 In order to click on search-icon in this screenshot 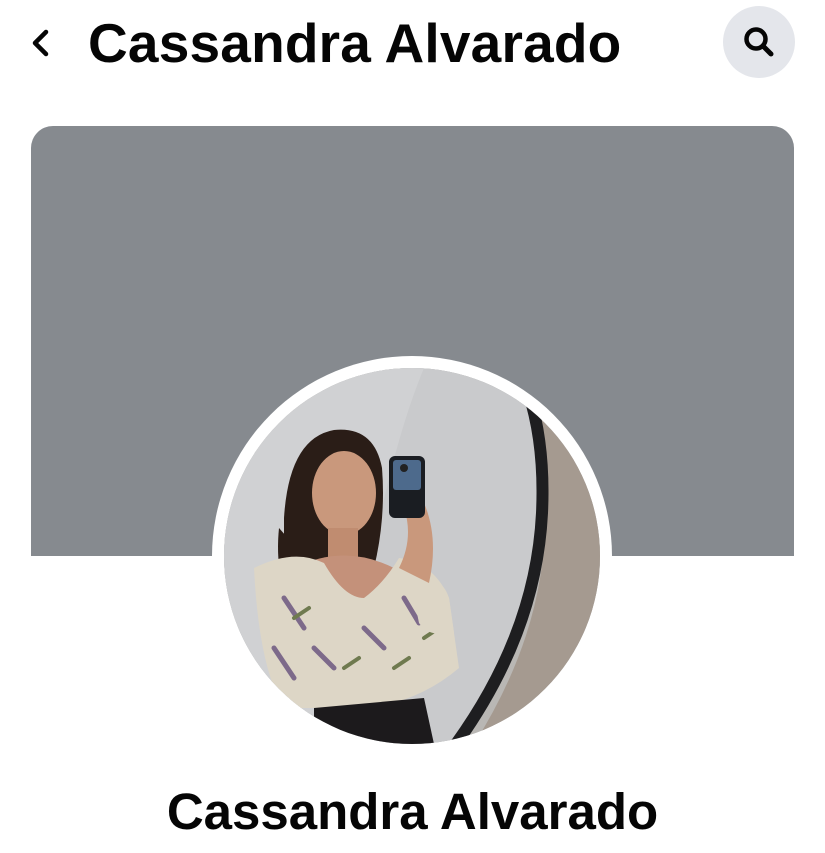, I will do `click(759, 42)`.